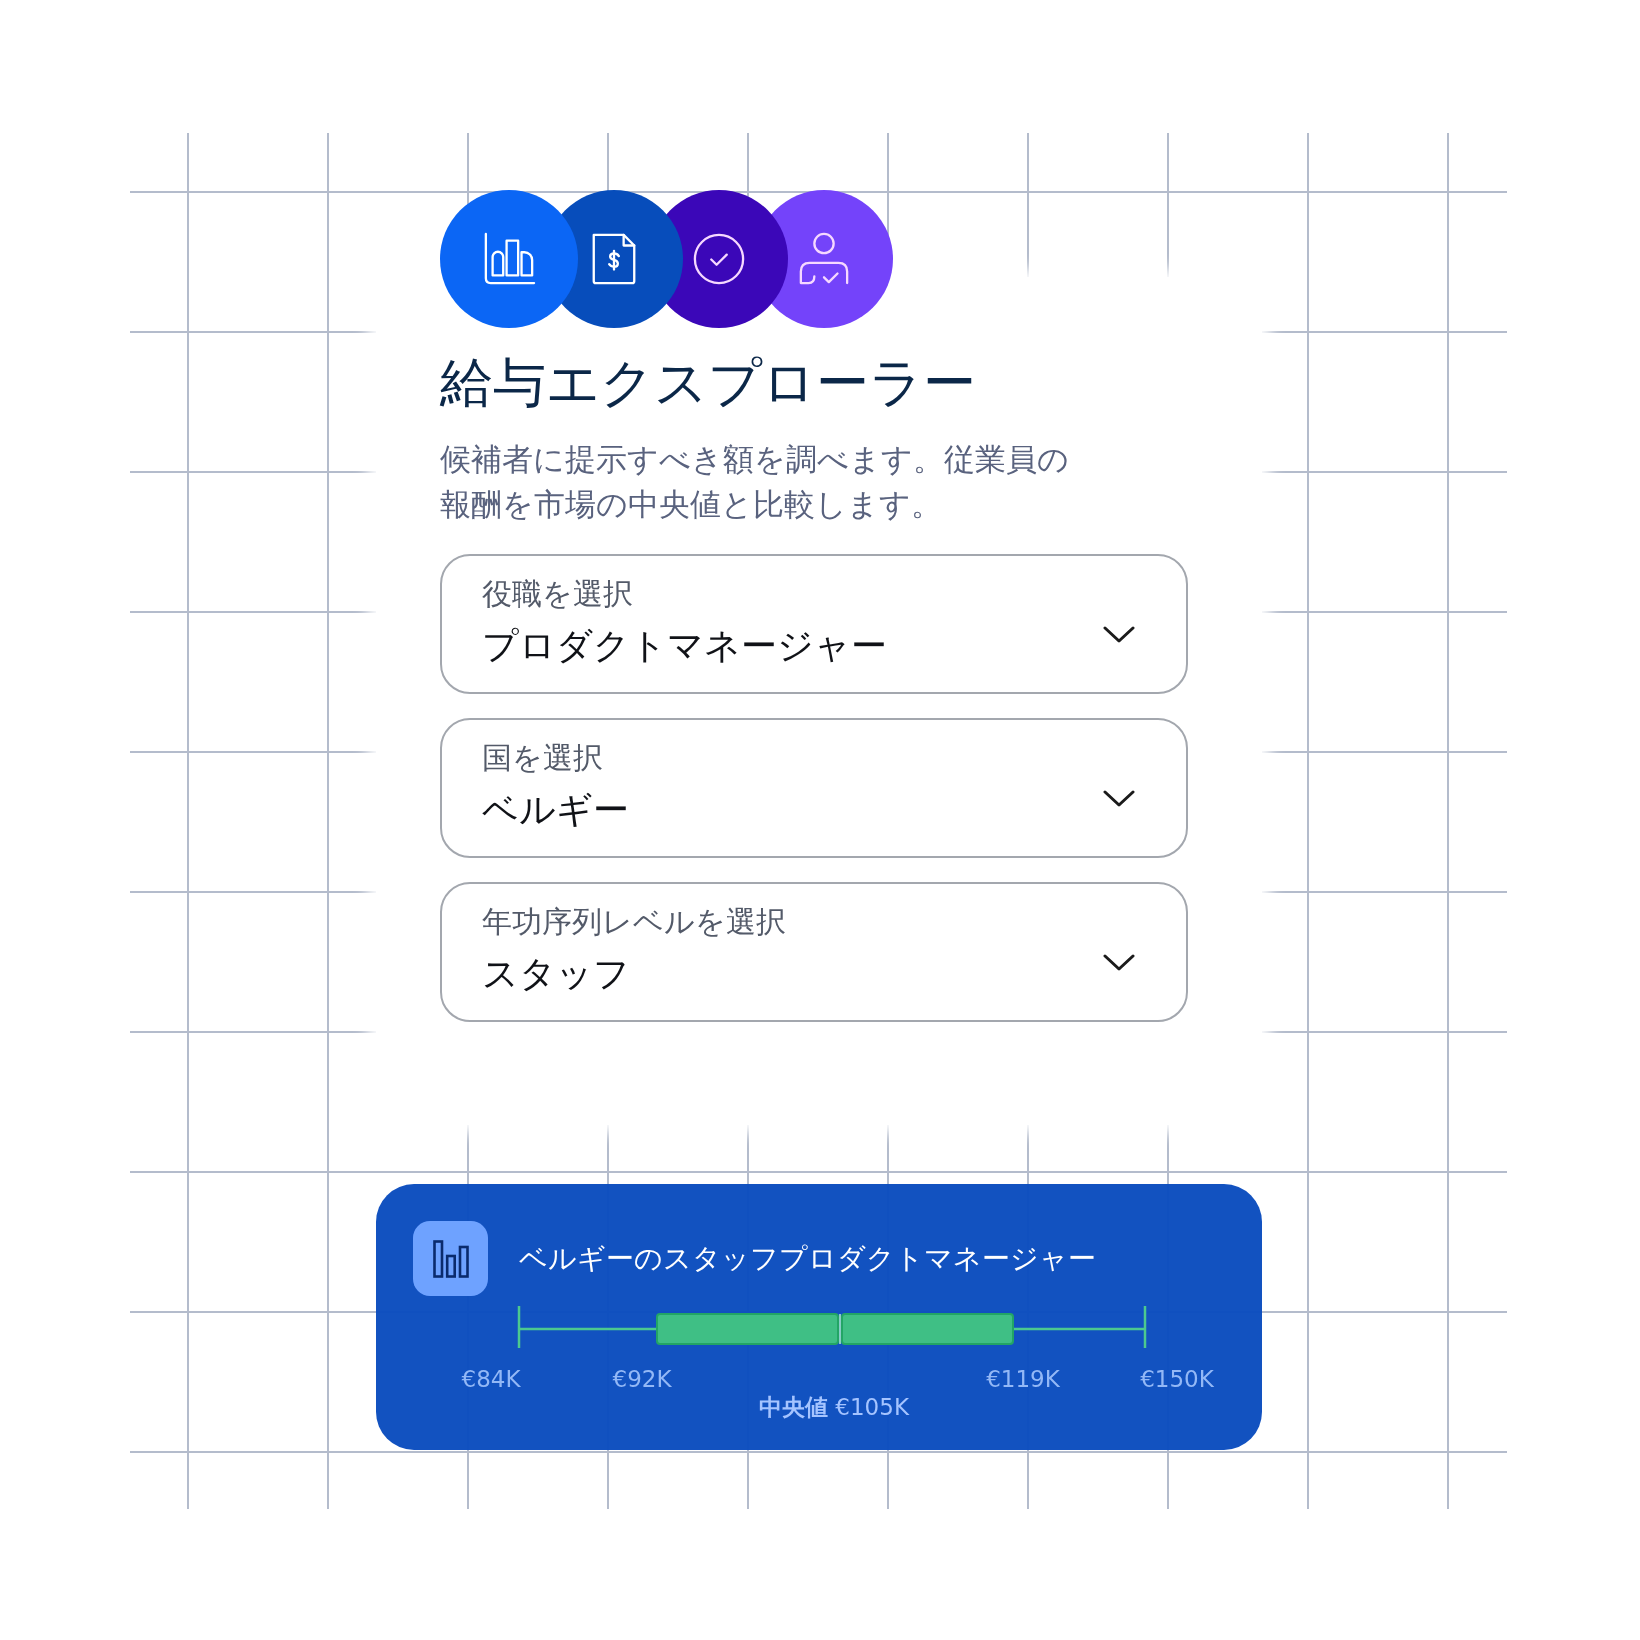 This screenshot has height=1640, width=1640. I want to click on select-field: 役職を選択 プロダクトマネージャー, so click(814, 624).